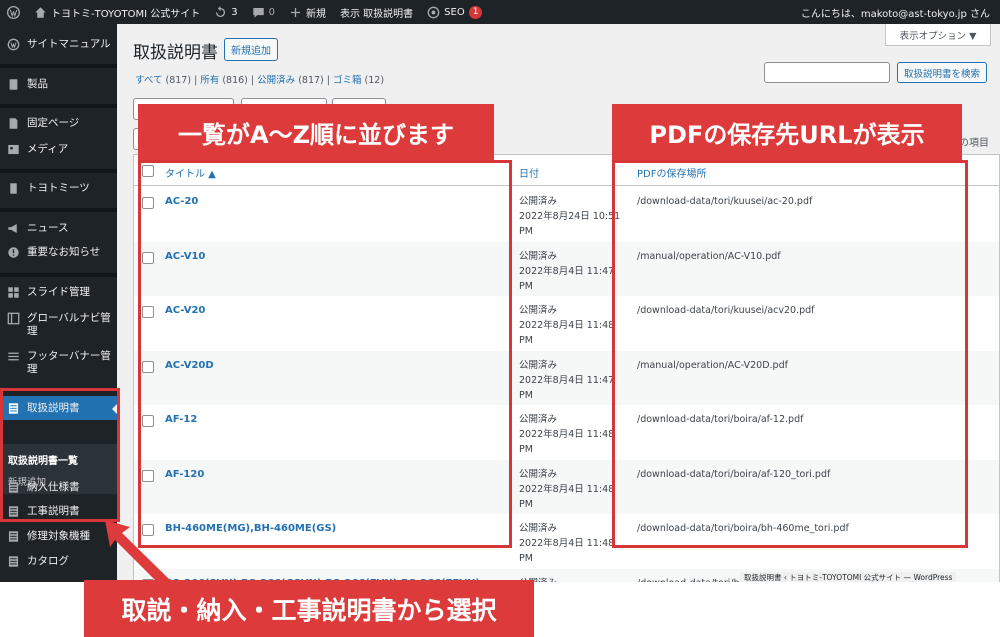 The image size is (1000, 637). I want to click on annotation-pdf-url: PDFの保存先URLが表示, so click(787, 132).